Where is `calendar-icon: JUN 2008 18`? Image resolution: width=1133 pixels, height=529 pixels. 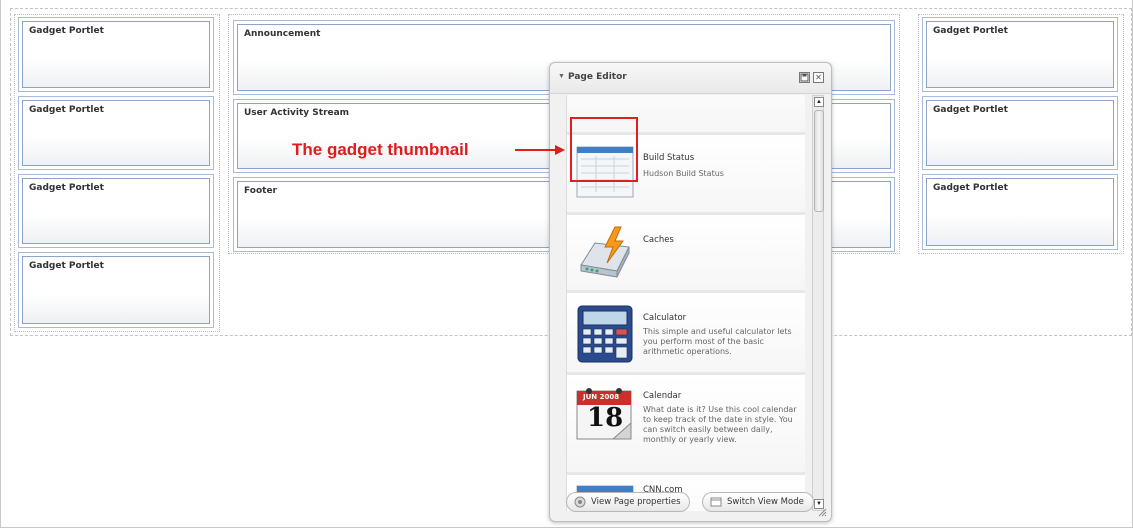 calendar-icon: JUN 2008 18 is located at coordinates (604, 413).